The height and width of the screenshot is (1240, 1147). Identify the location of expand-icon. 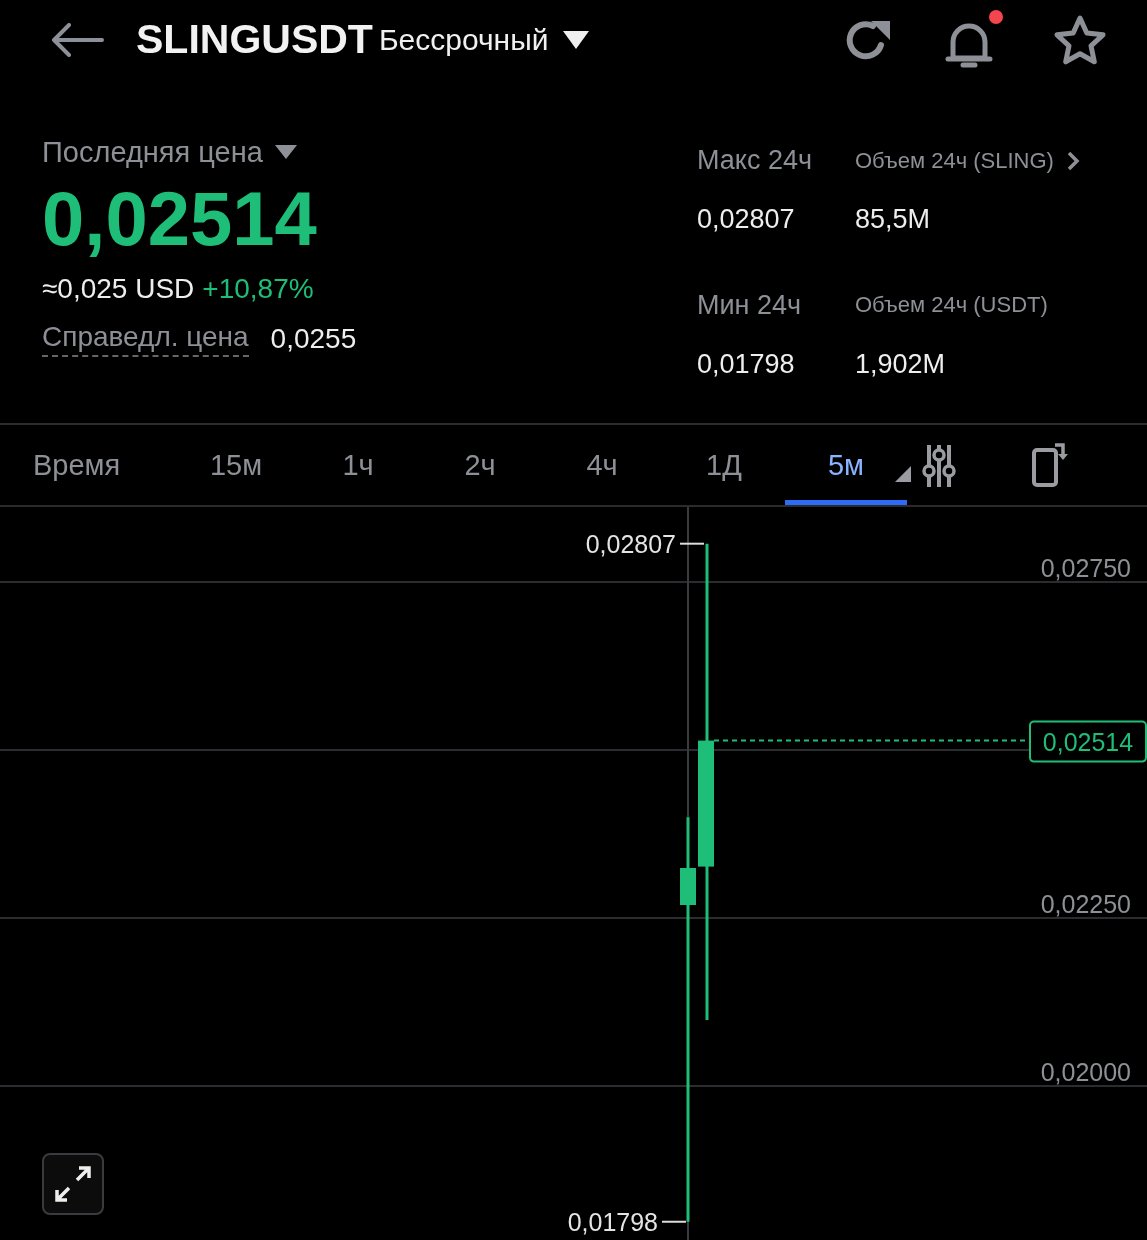
(73, 1184).